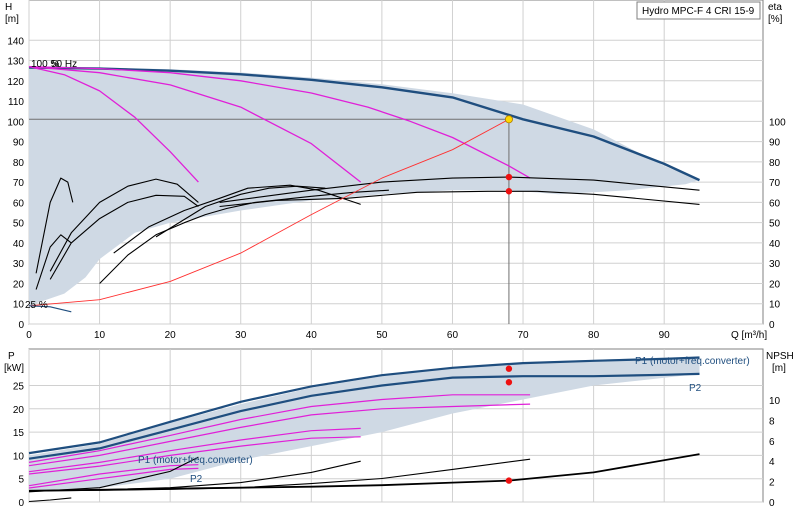 This screenshot has width=800, height=520. What do you see at coordinates (11, 356) in the screenshot?
I see `power-axis-label-1: P` at bounding box center [11, 356].